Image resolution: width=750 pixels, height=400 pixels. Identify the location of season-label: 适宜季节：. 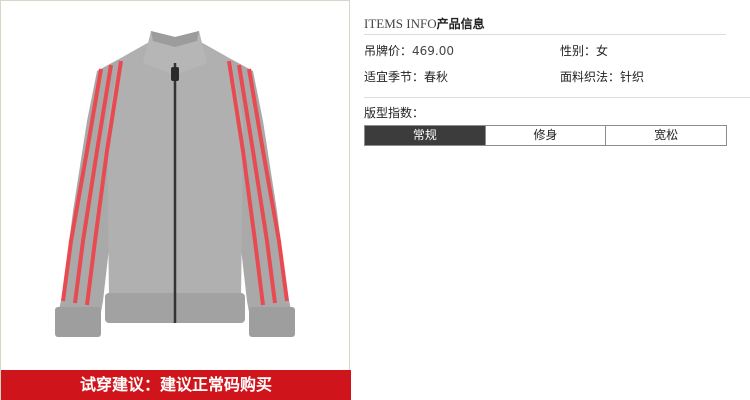
(394, 77).